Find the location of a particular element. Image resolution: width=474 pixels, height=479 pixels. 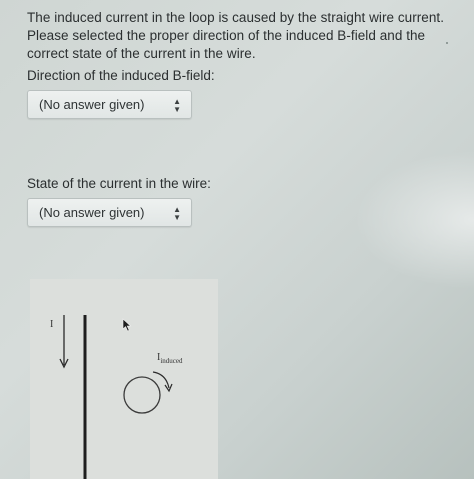

bfield-label: Direction of the induced B-field: is located at coordinates (121, 75).